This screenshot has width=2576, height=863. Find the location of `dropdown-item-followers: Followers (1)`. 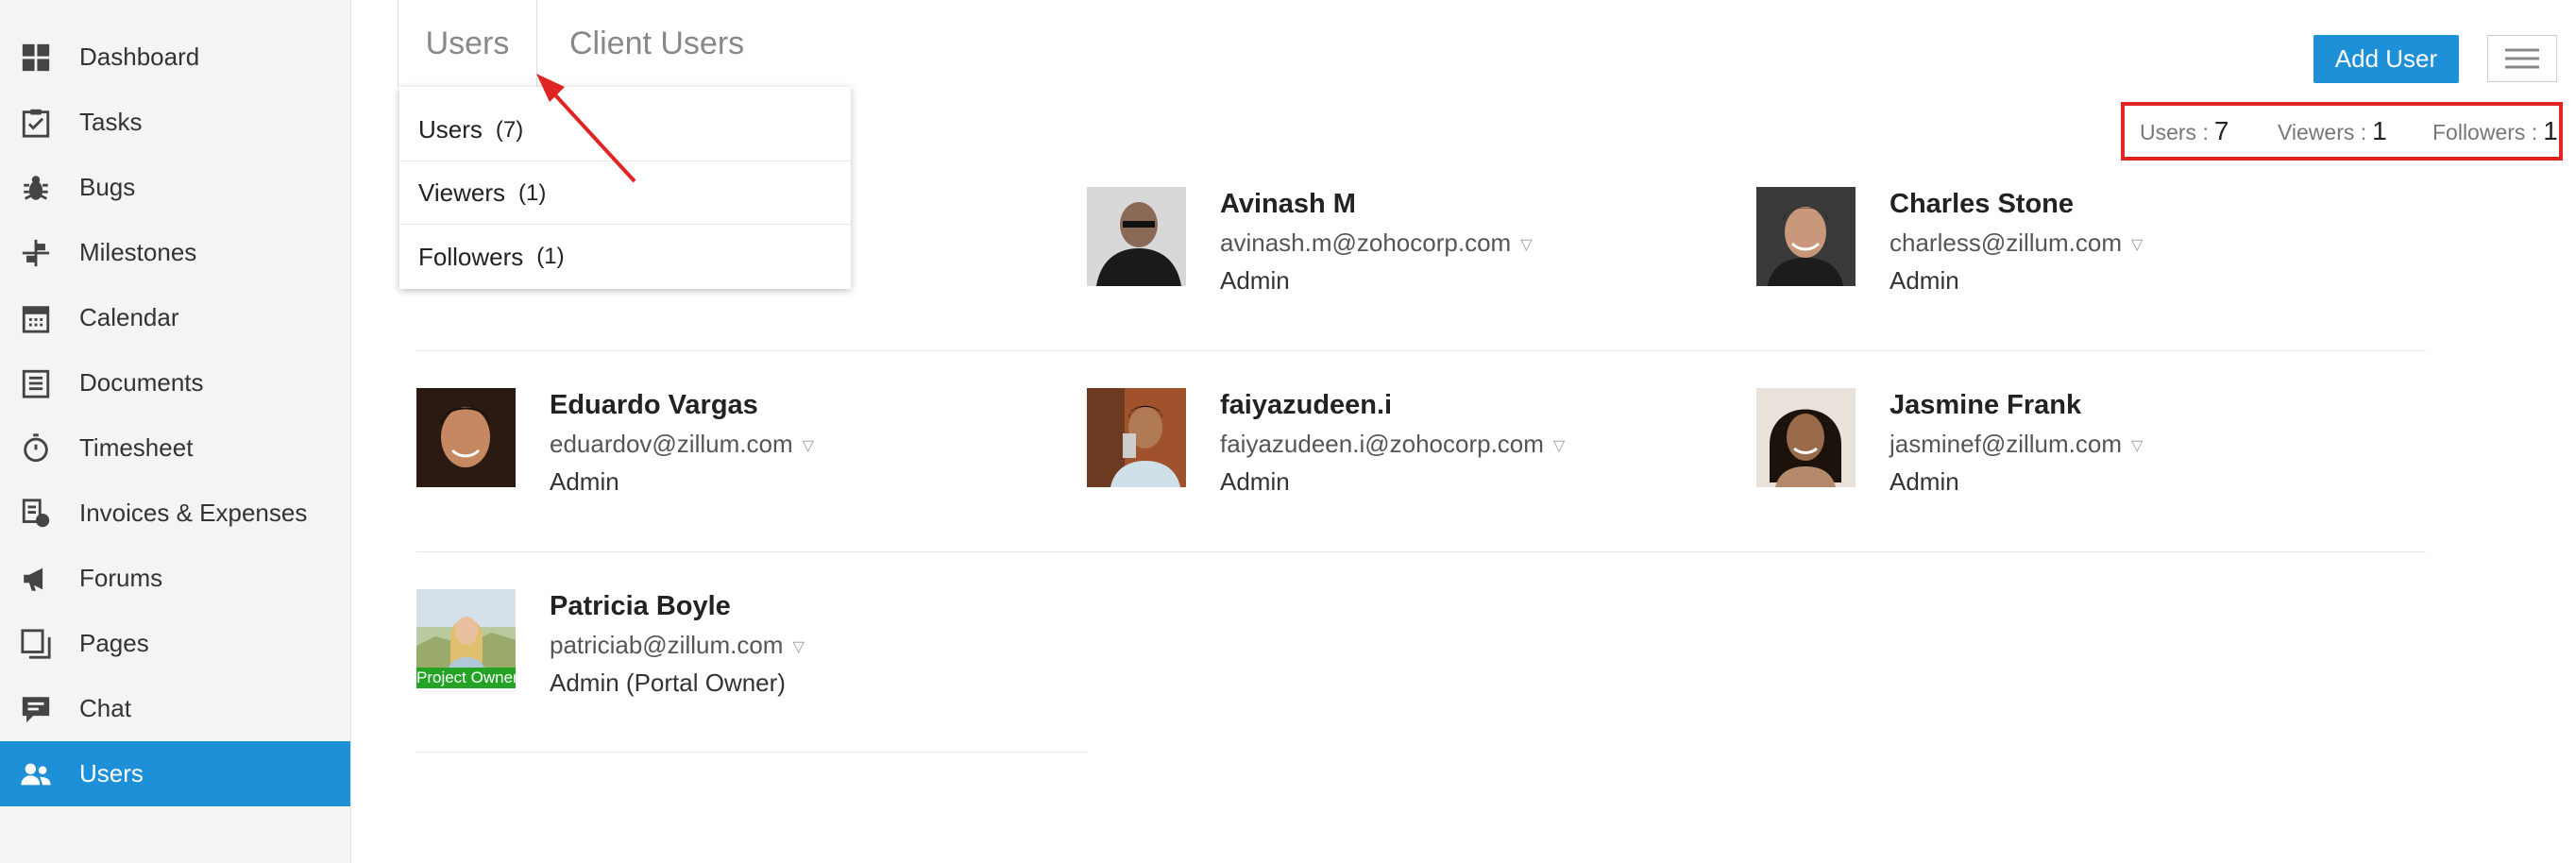

dropdown-item-followers: Followers (1) is located at coordinates (625, 257).